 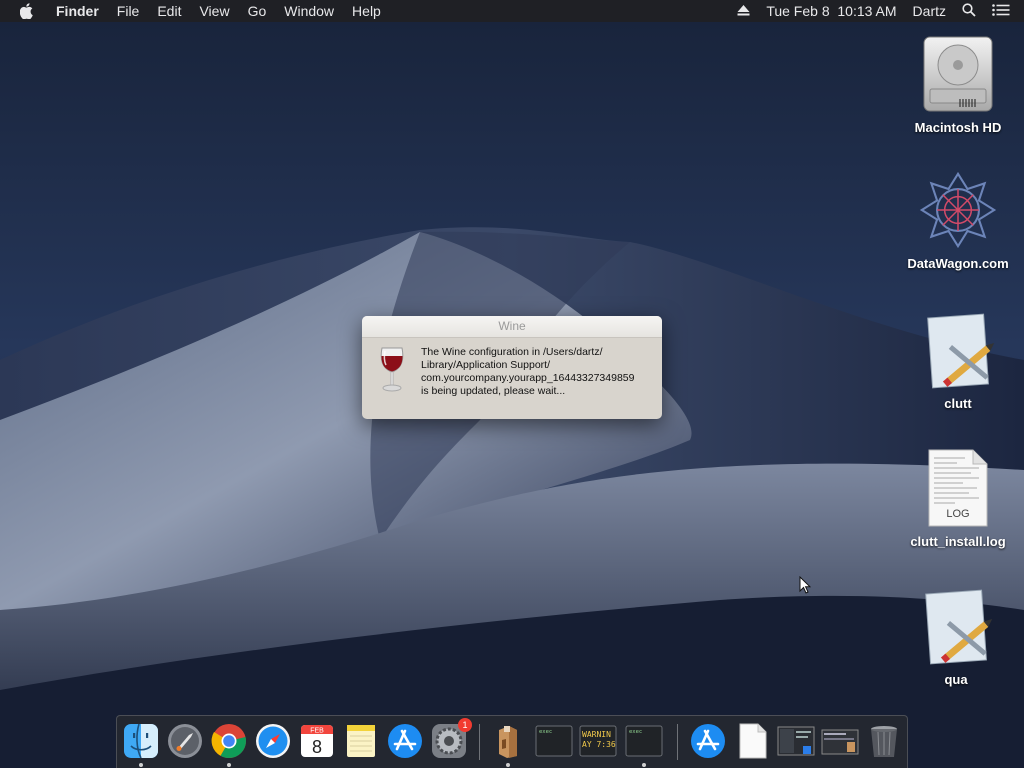 I want to click on dock-document, so click(x=752, y=741).